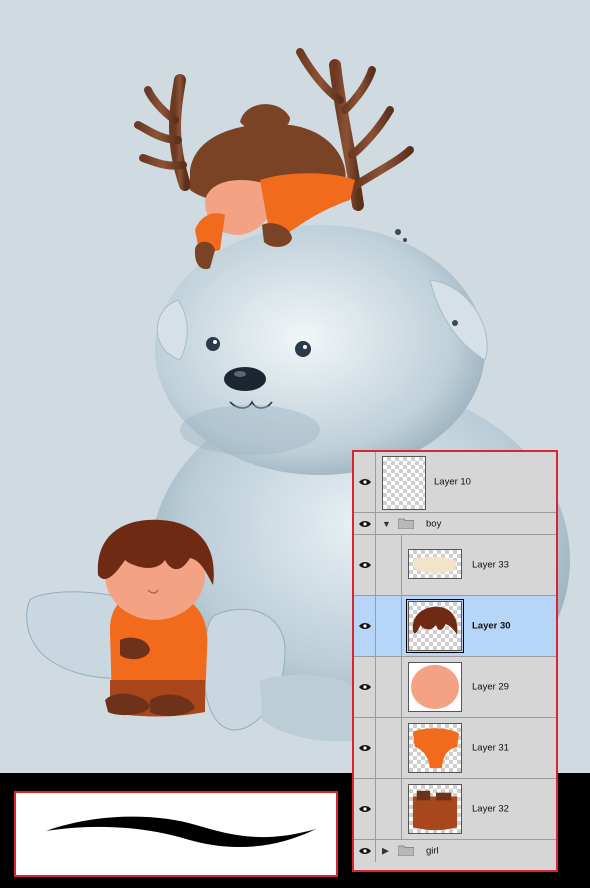 This screenshot has height=888, width=590. What do you see at coordinates (155, 618) in the screenshot?
I see `boy-character` at bounding box center [155, 618].